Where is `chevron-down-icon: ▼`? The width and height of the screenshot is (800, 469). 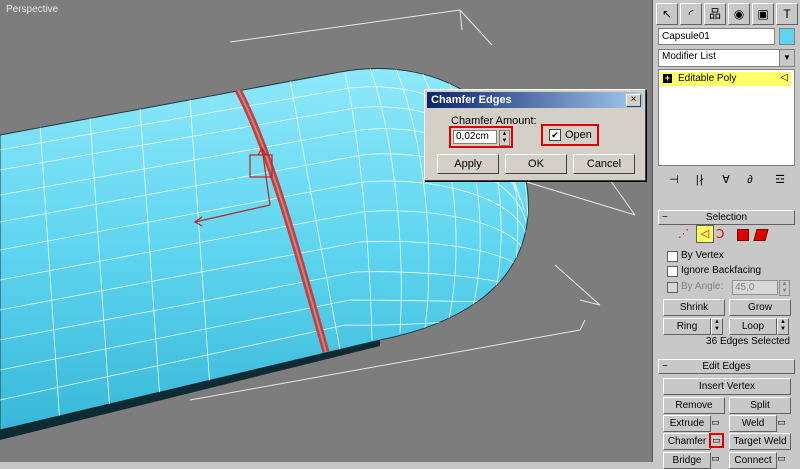
chevron-down-icon: ▼ is located at coordinates (786, 58).